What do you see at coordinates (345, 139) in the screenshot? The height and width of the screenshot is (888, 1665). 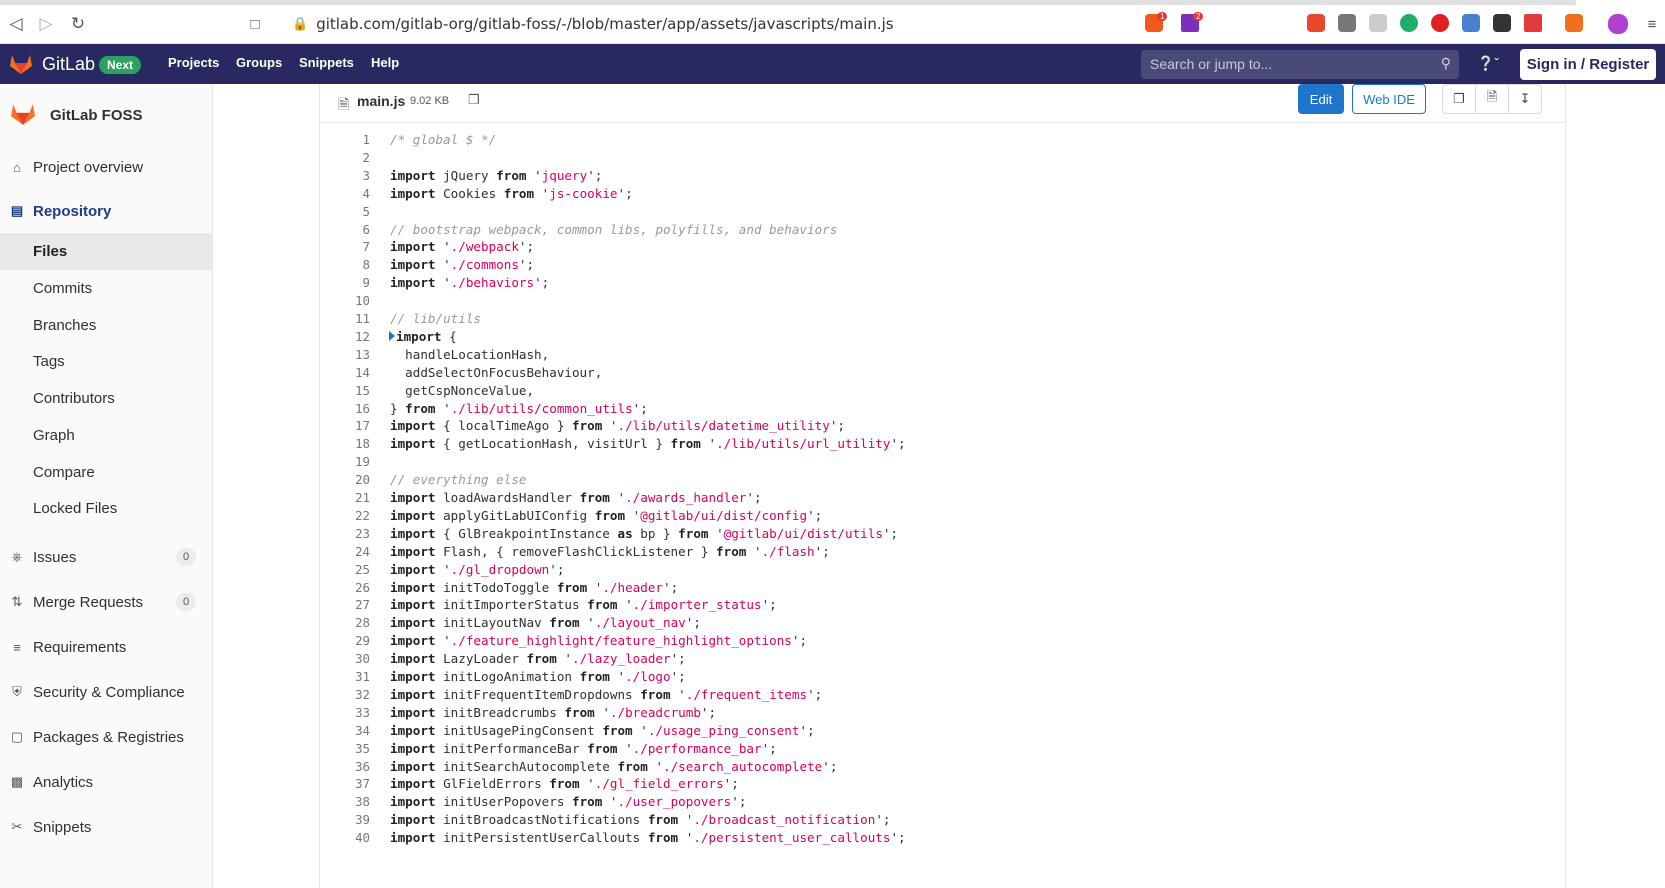 I see `line-number: 1` at bounding box center [345, 139].